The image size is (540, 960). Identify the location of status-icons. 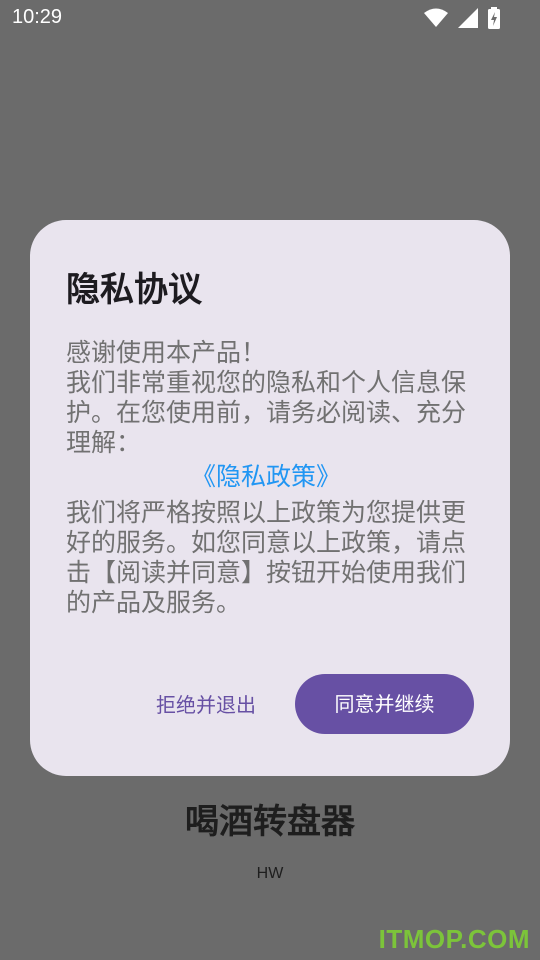
(462, 18).